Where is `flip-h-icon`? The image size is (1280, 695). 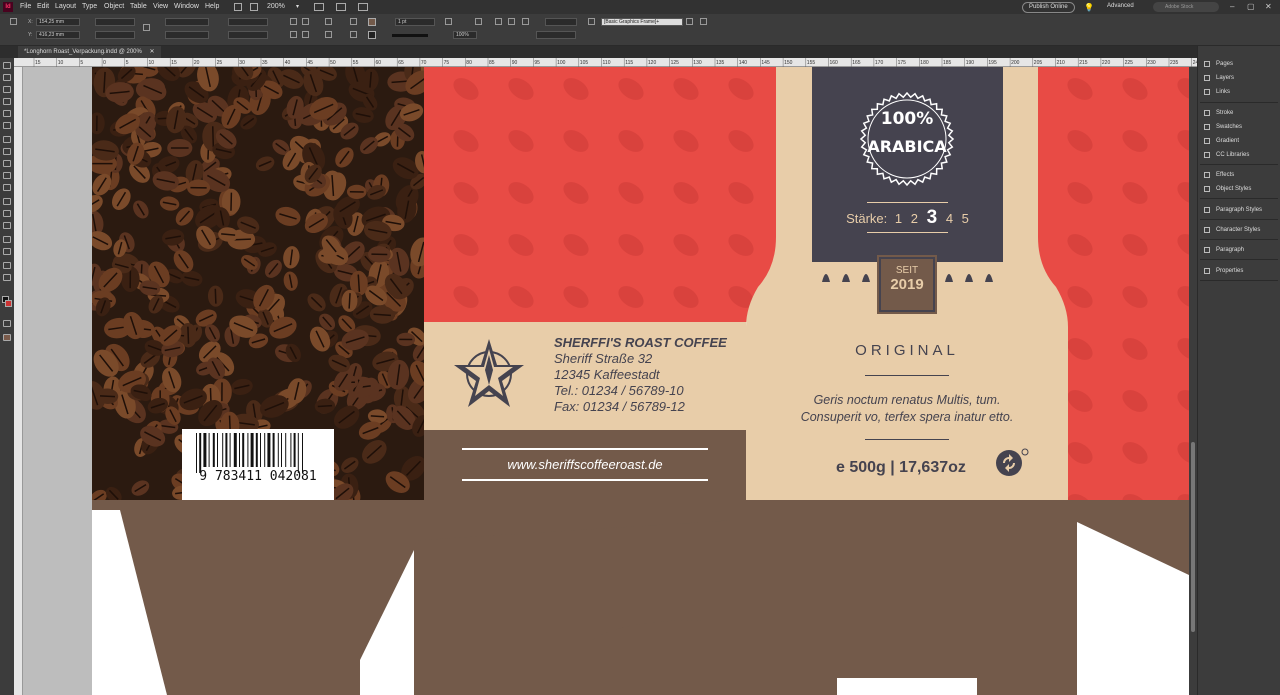
flip-h-icon is located at coordinates (293, 34).